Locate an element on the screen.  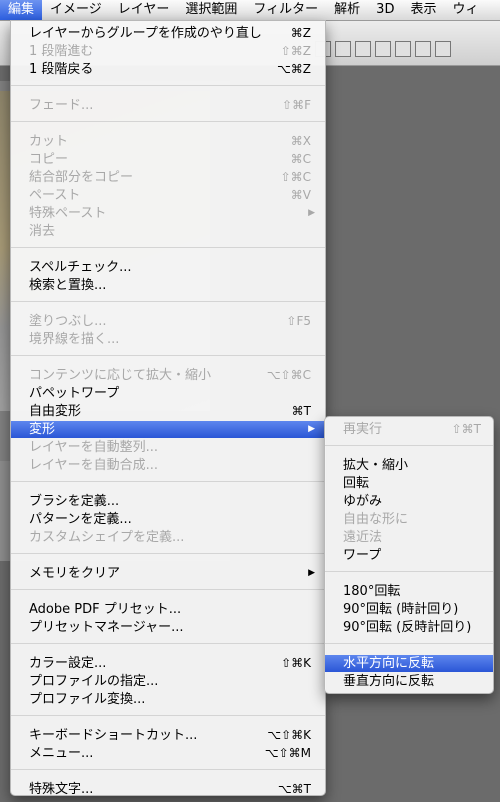
align-vcenter-icon is located at coordinates (343, 49).